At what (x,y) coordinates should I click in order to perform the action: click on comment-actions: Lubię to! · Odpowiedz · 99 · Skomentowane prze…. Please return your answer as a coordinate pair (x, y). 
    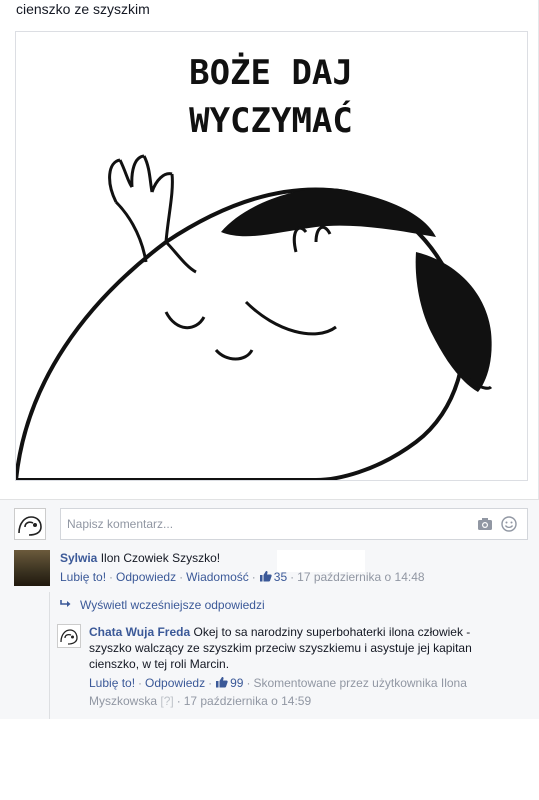
    Looking at the image, I should click on (278, 692).